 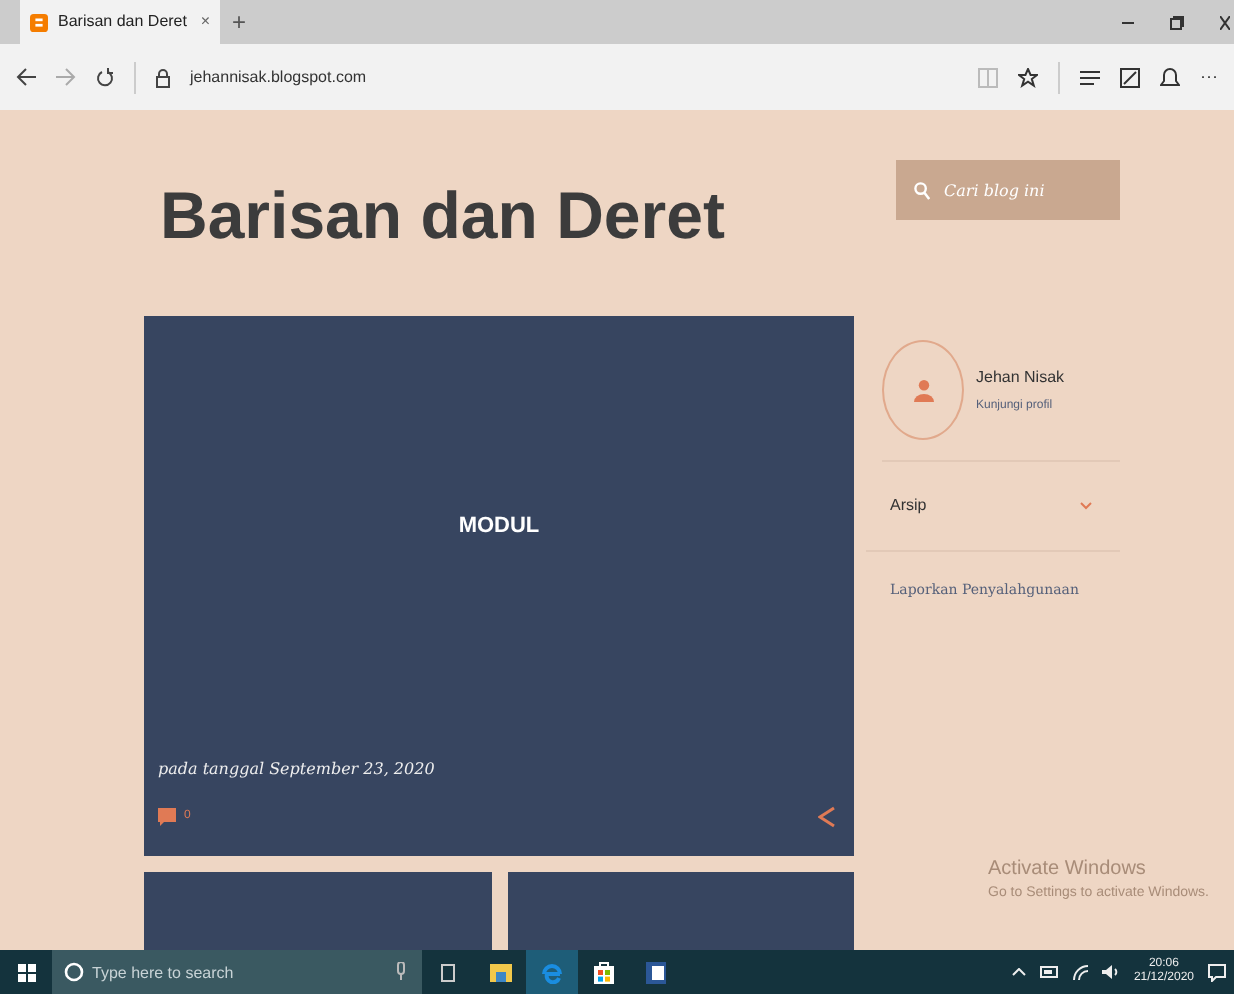 I want to click on tab-title: Barisan dan Deret, so click(x=124, y=22).